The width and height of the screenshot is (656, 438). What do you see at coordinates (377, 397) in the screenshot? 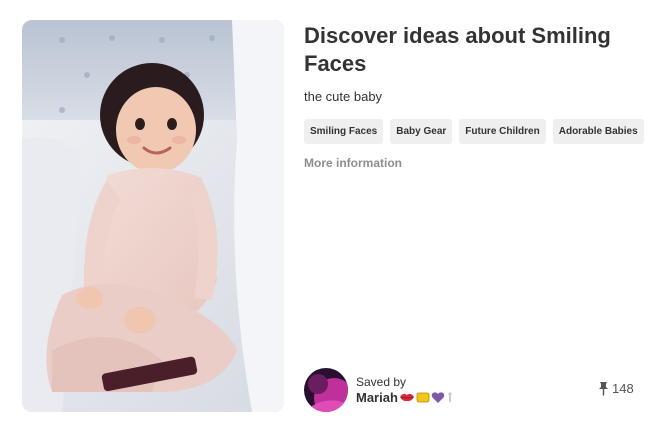
I see `saver-name: Mariah` at bounding box center [377, 397].